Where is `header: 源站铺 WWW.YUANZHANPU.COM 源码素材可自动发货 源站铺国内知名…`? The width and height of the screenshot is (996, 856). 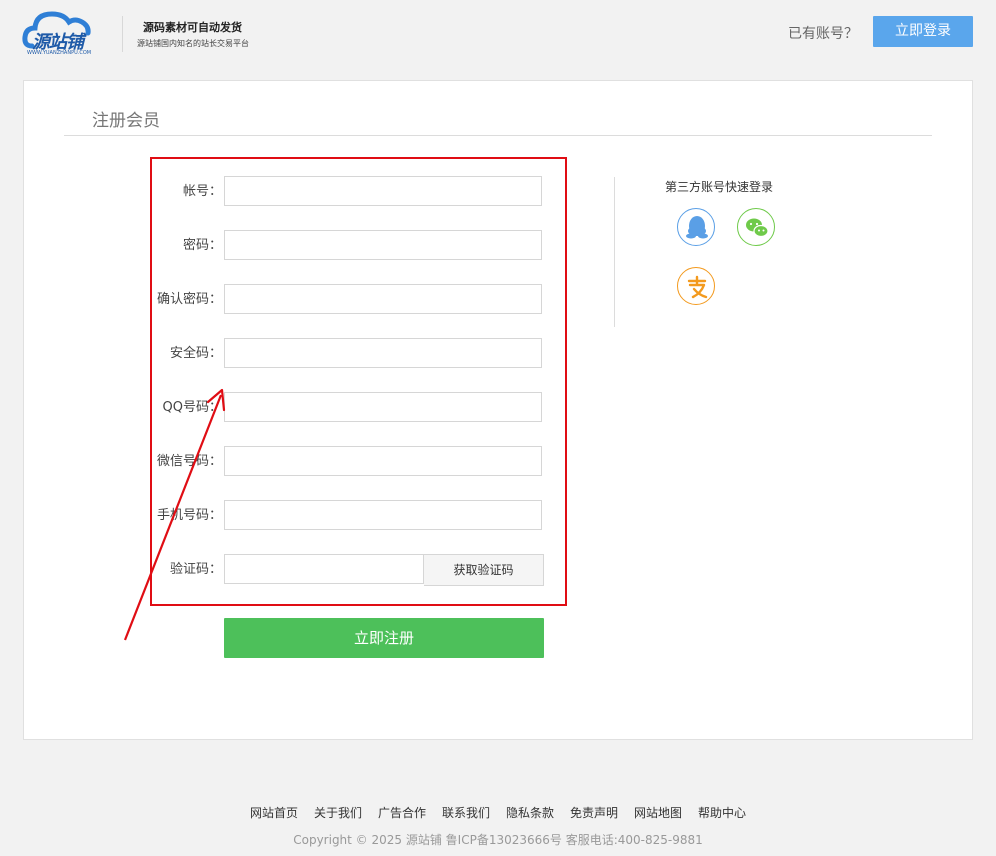 header: 源站铺 WWW.YUANZHANPU.COM 源码素材可自动发货 源站铺国内知名… is located at coordinates (498, 32).